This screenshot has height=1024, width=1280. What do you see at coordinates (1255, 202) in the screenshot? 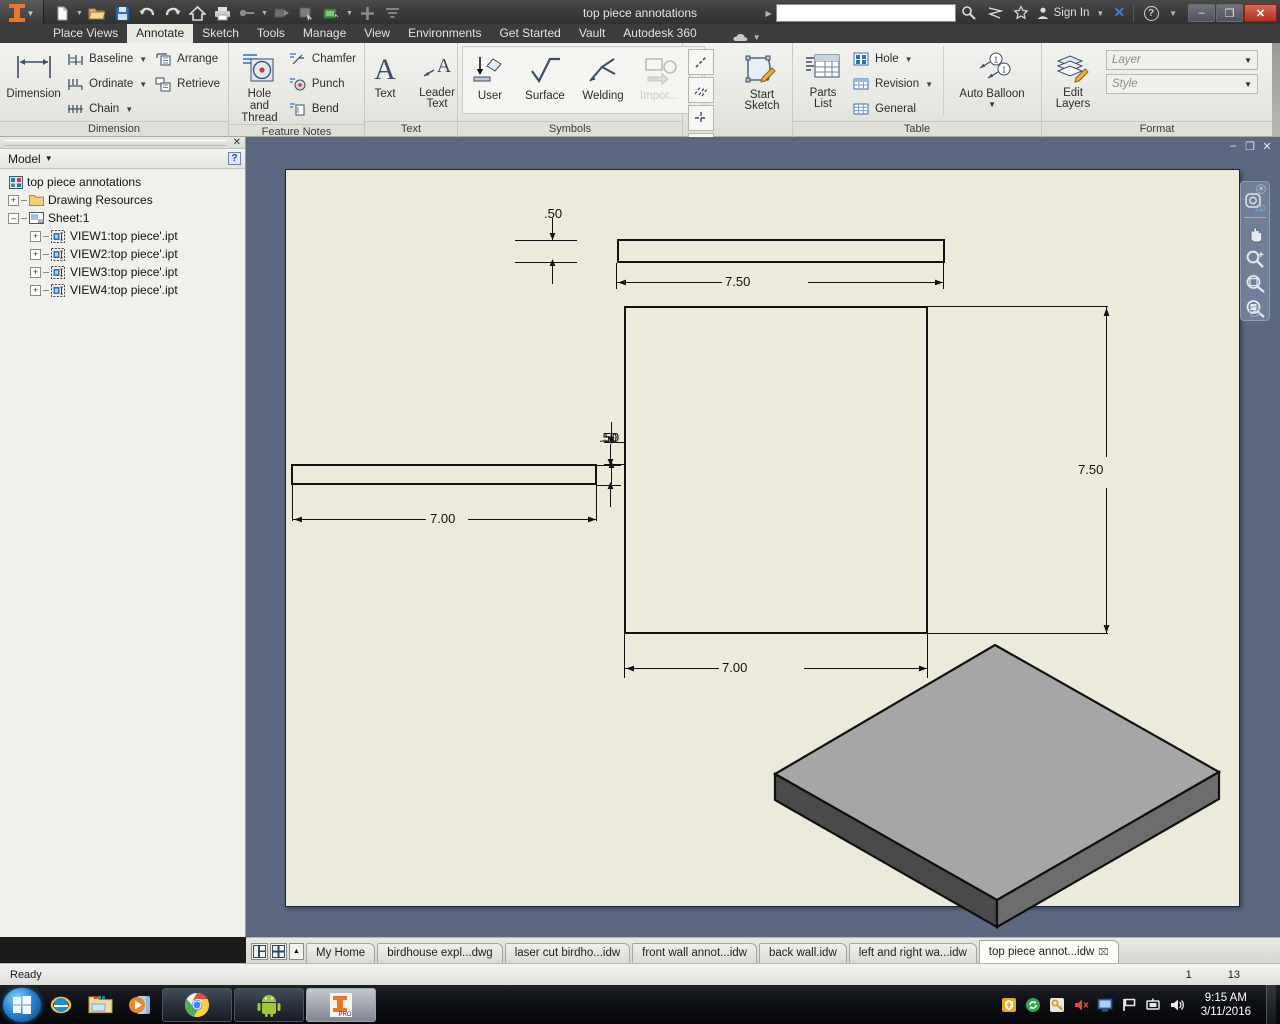
I see `view-2d-icon: 2D` at bounding box center [1255, 202].